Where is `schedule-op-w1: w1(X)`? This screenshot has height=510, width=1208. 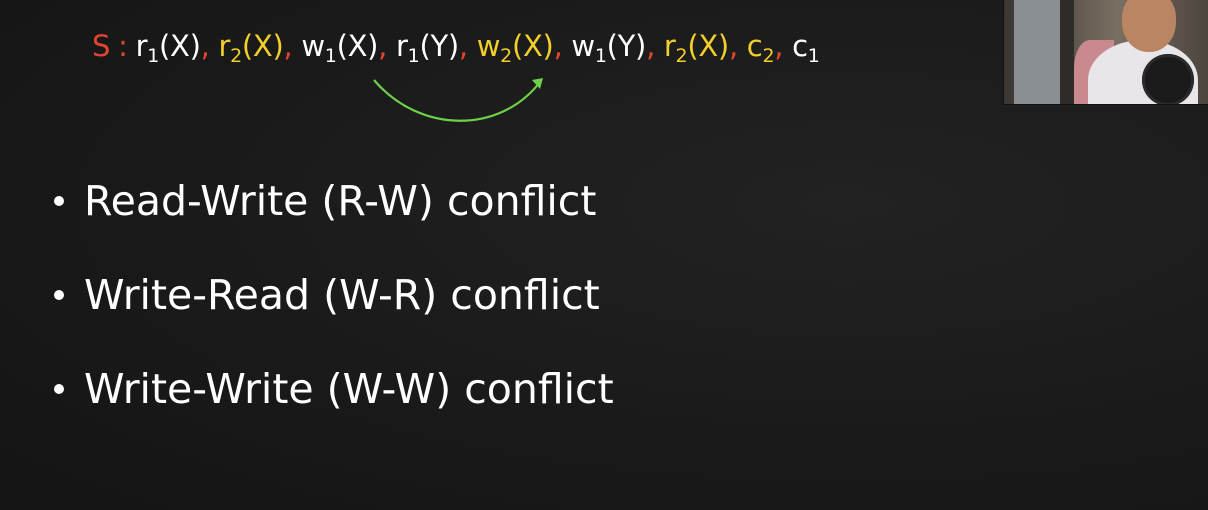 schedule-op-w1: w1(X) is located at coordinates (340, 47).